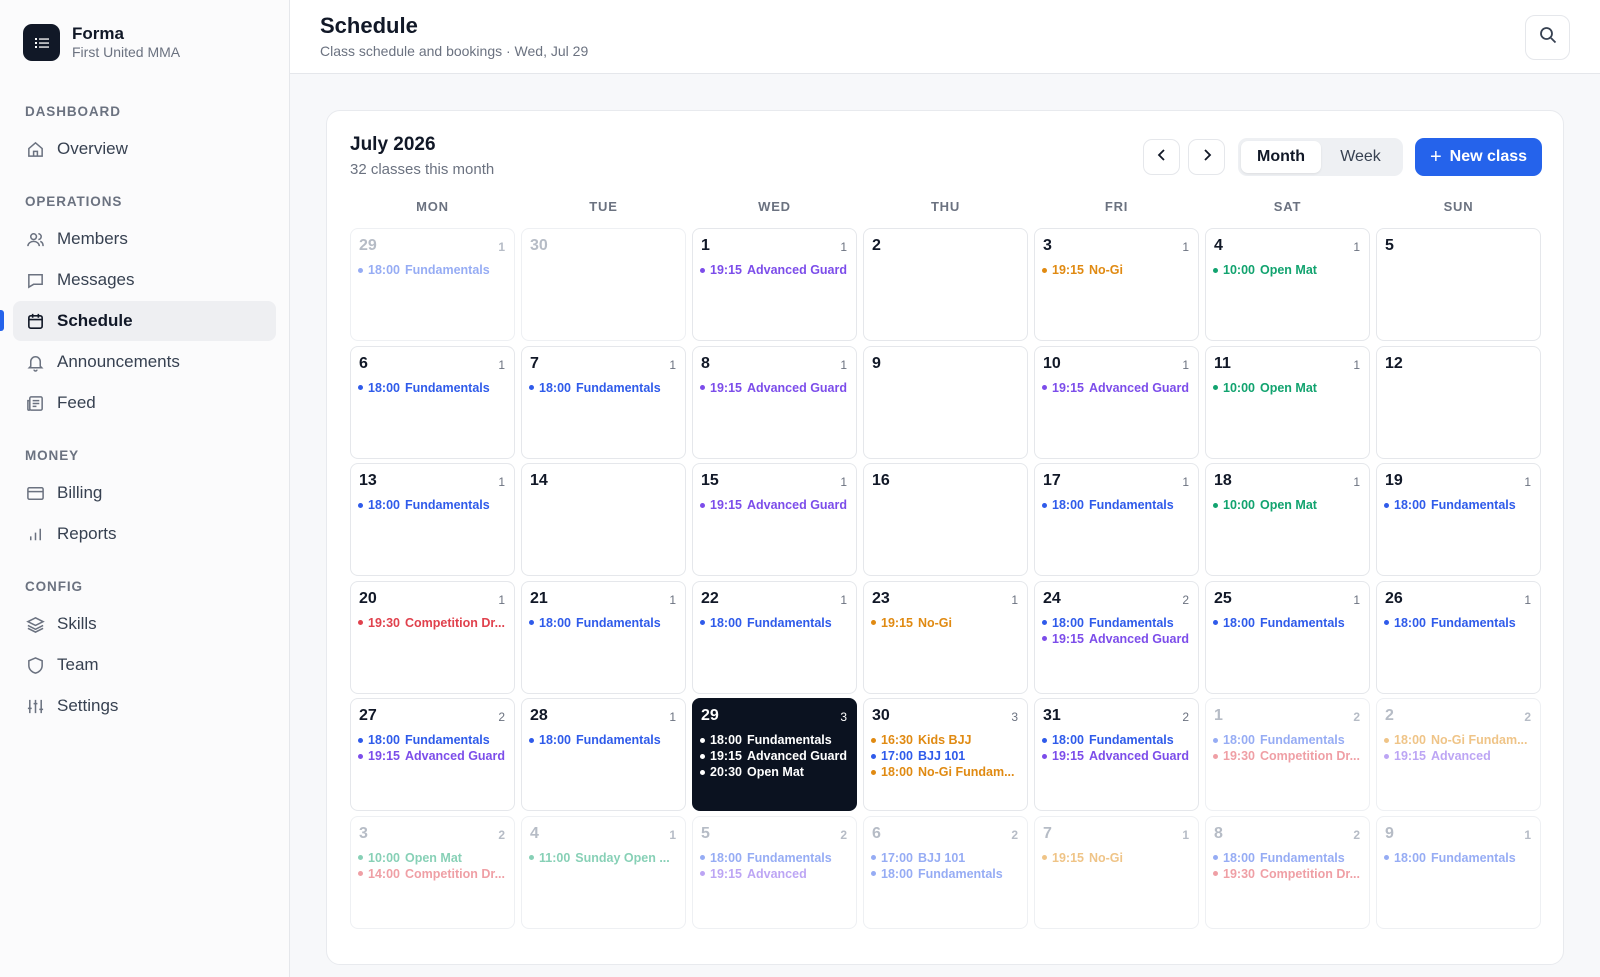 The width and height of the screenshot is (1600, 977). What do you see at coordinates (1161, 157) in the screenshot?
I see `prev-month-button` at bounding box center [1161, 157].